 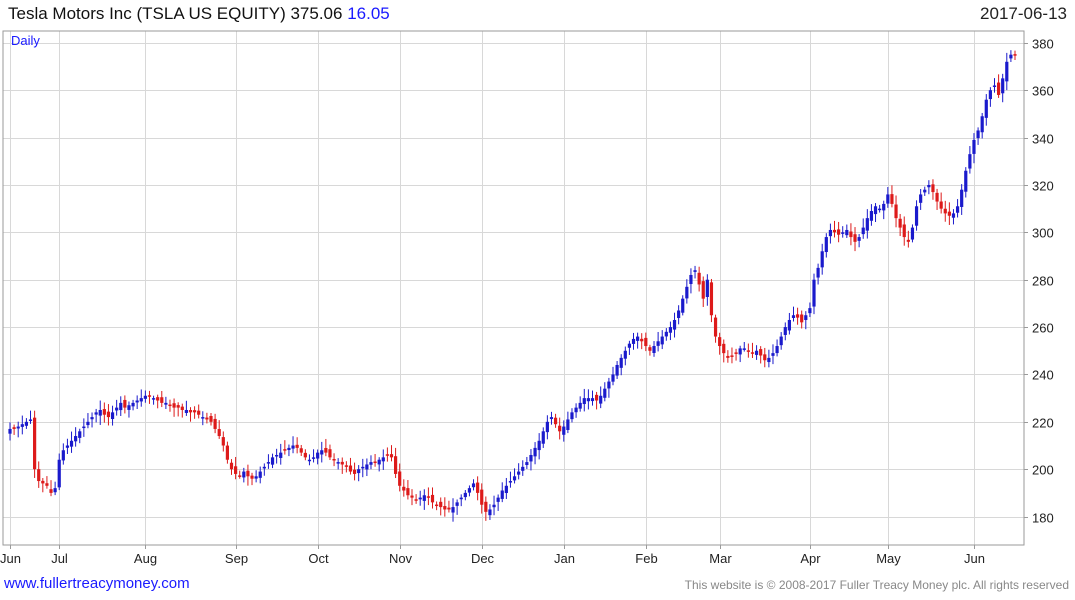 What do you see at coordinates (1043, 518) in the screenshot?
I see `y-tick-label: 180` at bounding box center [1043, 518].